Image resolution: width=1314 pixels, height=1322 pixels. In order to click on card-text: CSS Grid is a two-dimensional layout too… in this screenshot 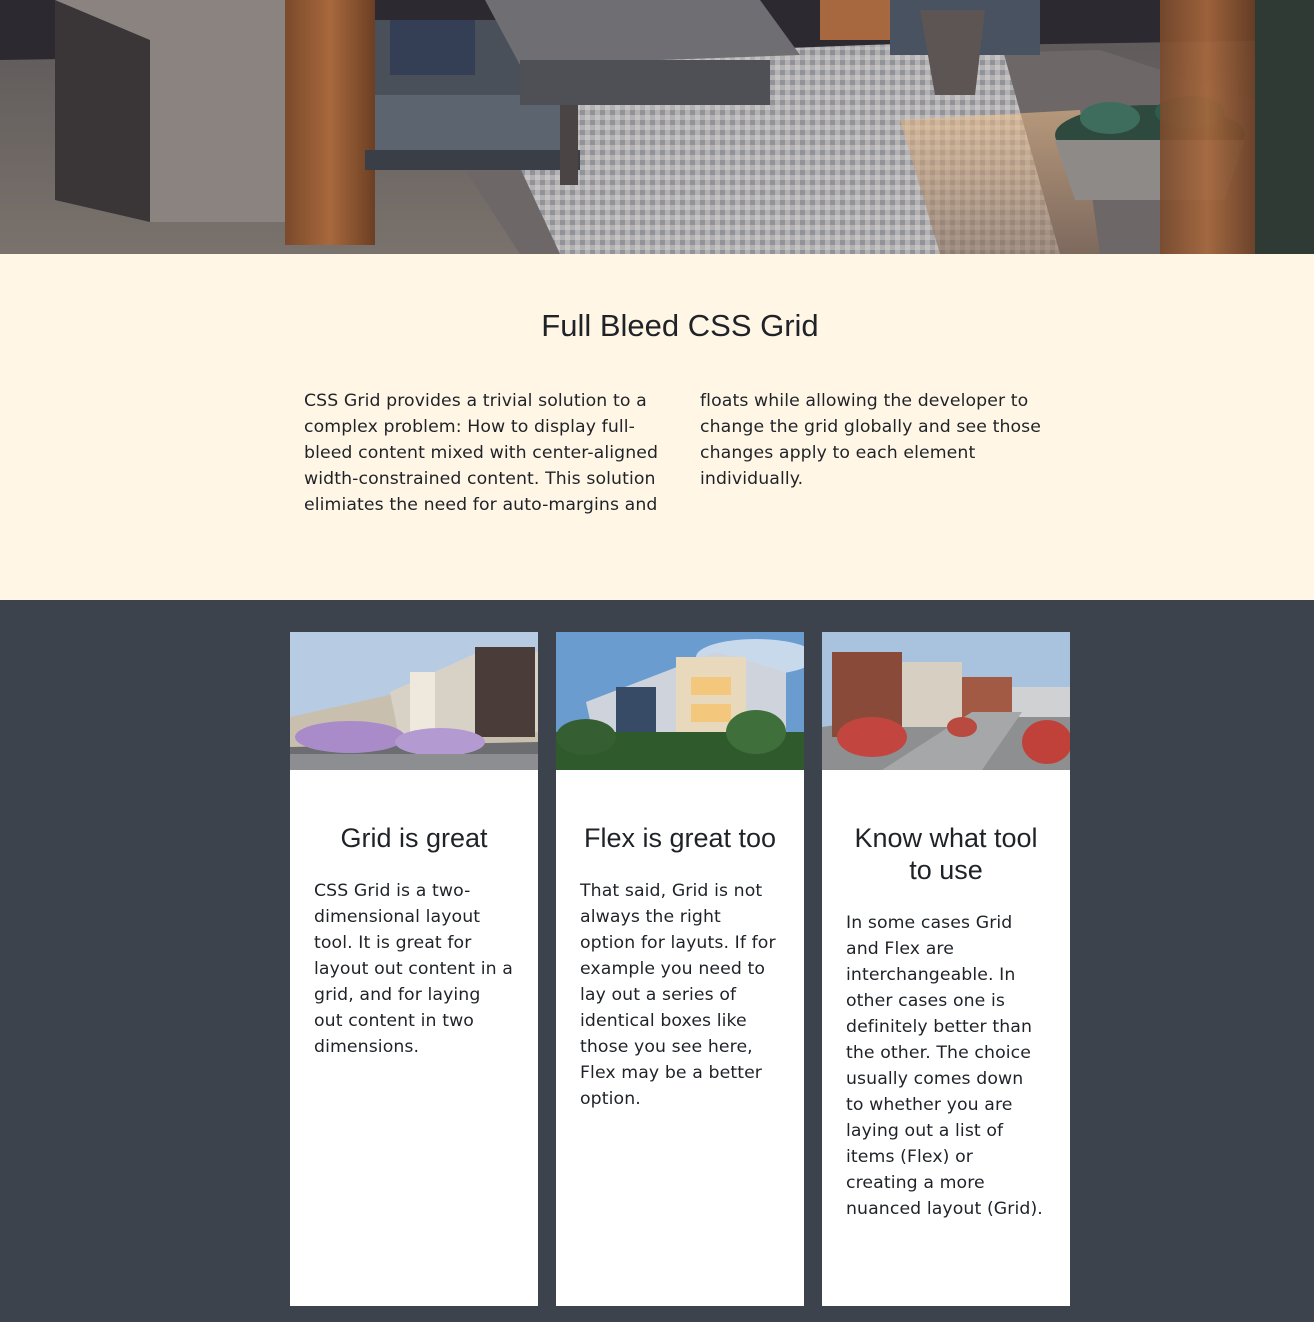, I will do `click(414, 969)`.